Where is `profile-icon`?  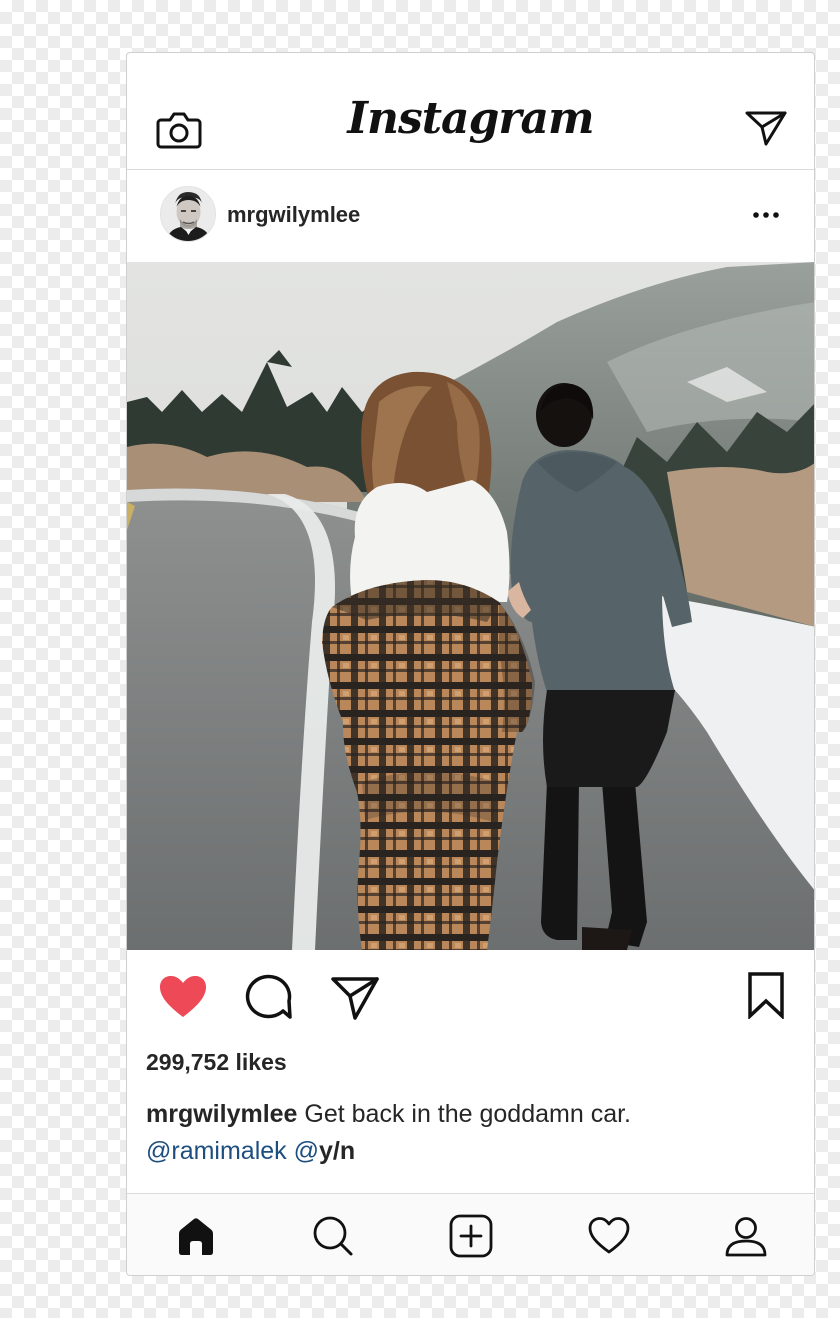
profile-icon is located at coordinates (746, 1237).